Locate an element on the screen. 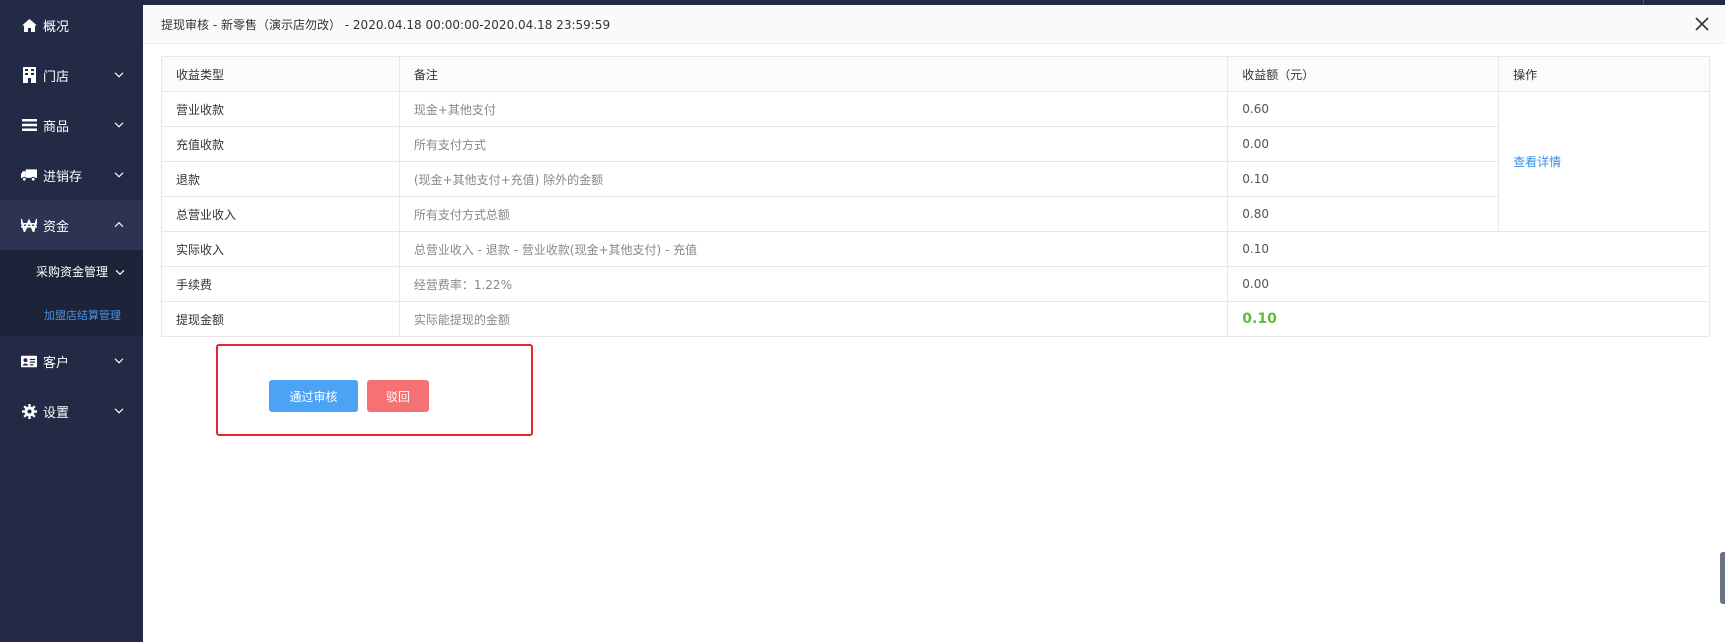 The height and width of the screenshot is (642, 1725). table-row: 总营业收入 所有支付方式总额 0.80 is located at coordinates (935, 214).